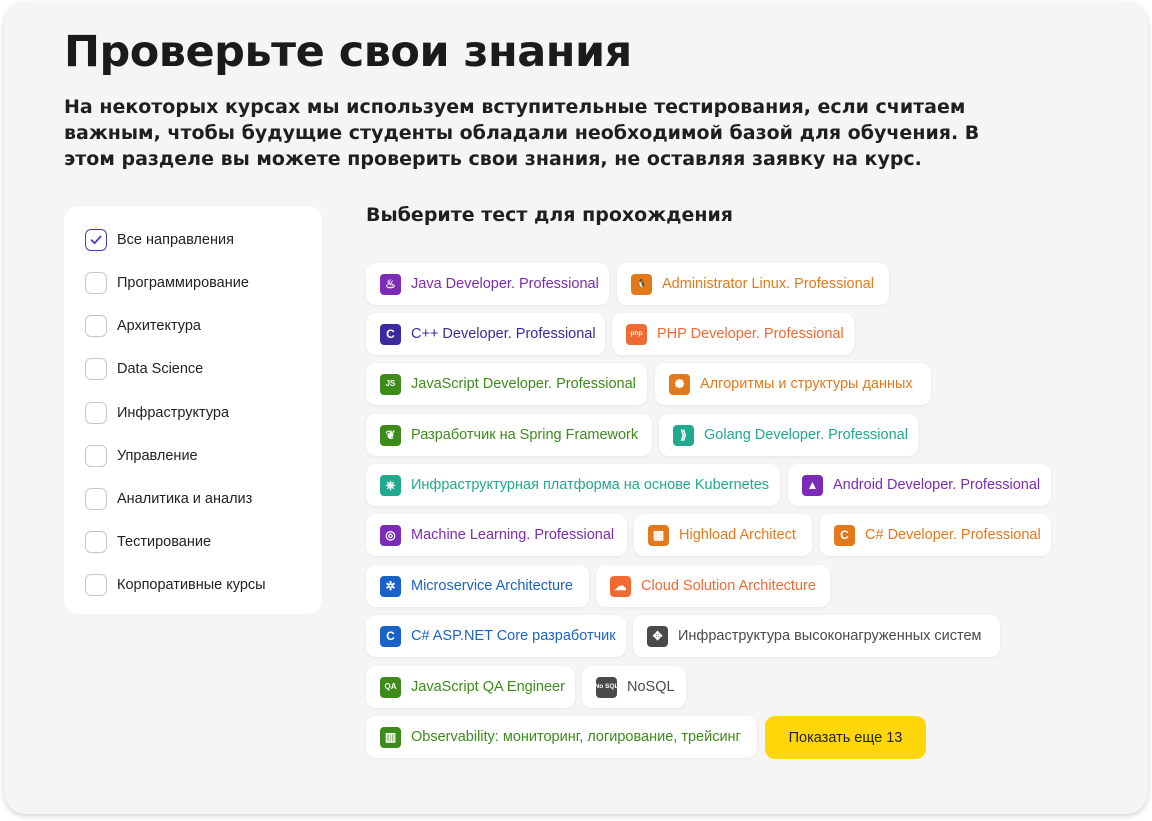 Image resolution: width=1152 pixels, height=821 pixels. Describe the element at coordinates (390, 284) in the screenshot. I see `java-icon: ♨` at that location.